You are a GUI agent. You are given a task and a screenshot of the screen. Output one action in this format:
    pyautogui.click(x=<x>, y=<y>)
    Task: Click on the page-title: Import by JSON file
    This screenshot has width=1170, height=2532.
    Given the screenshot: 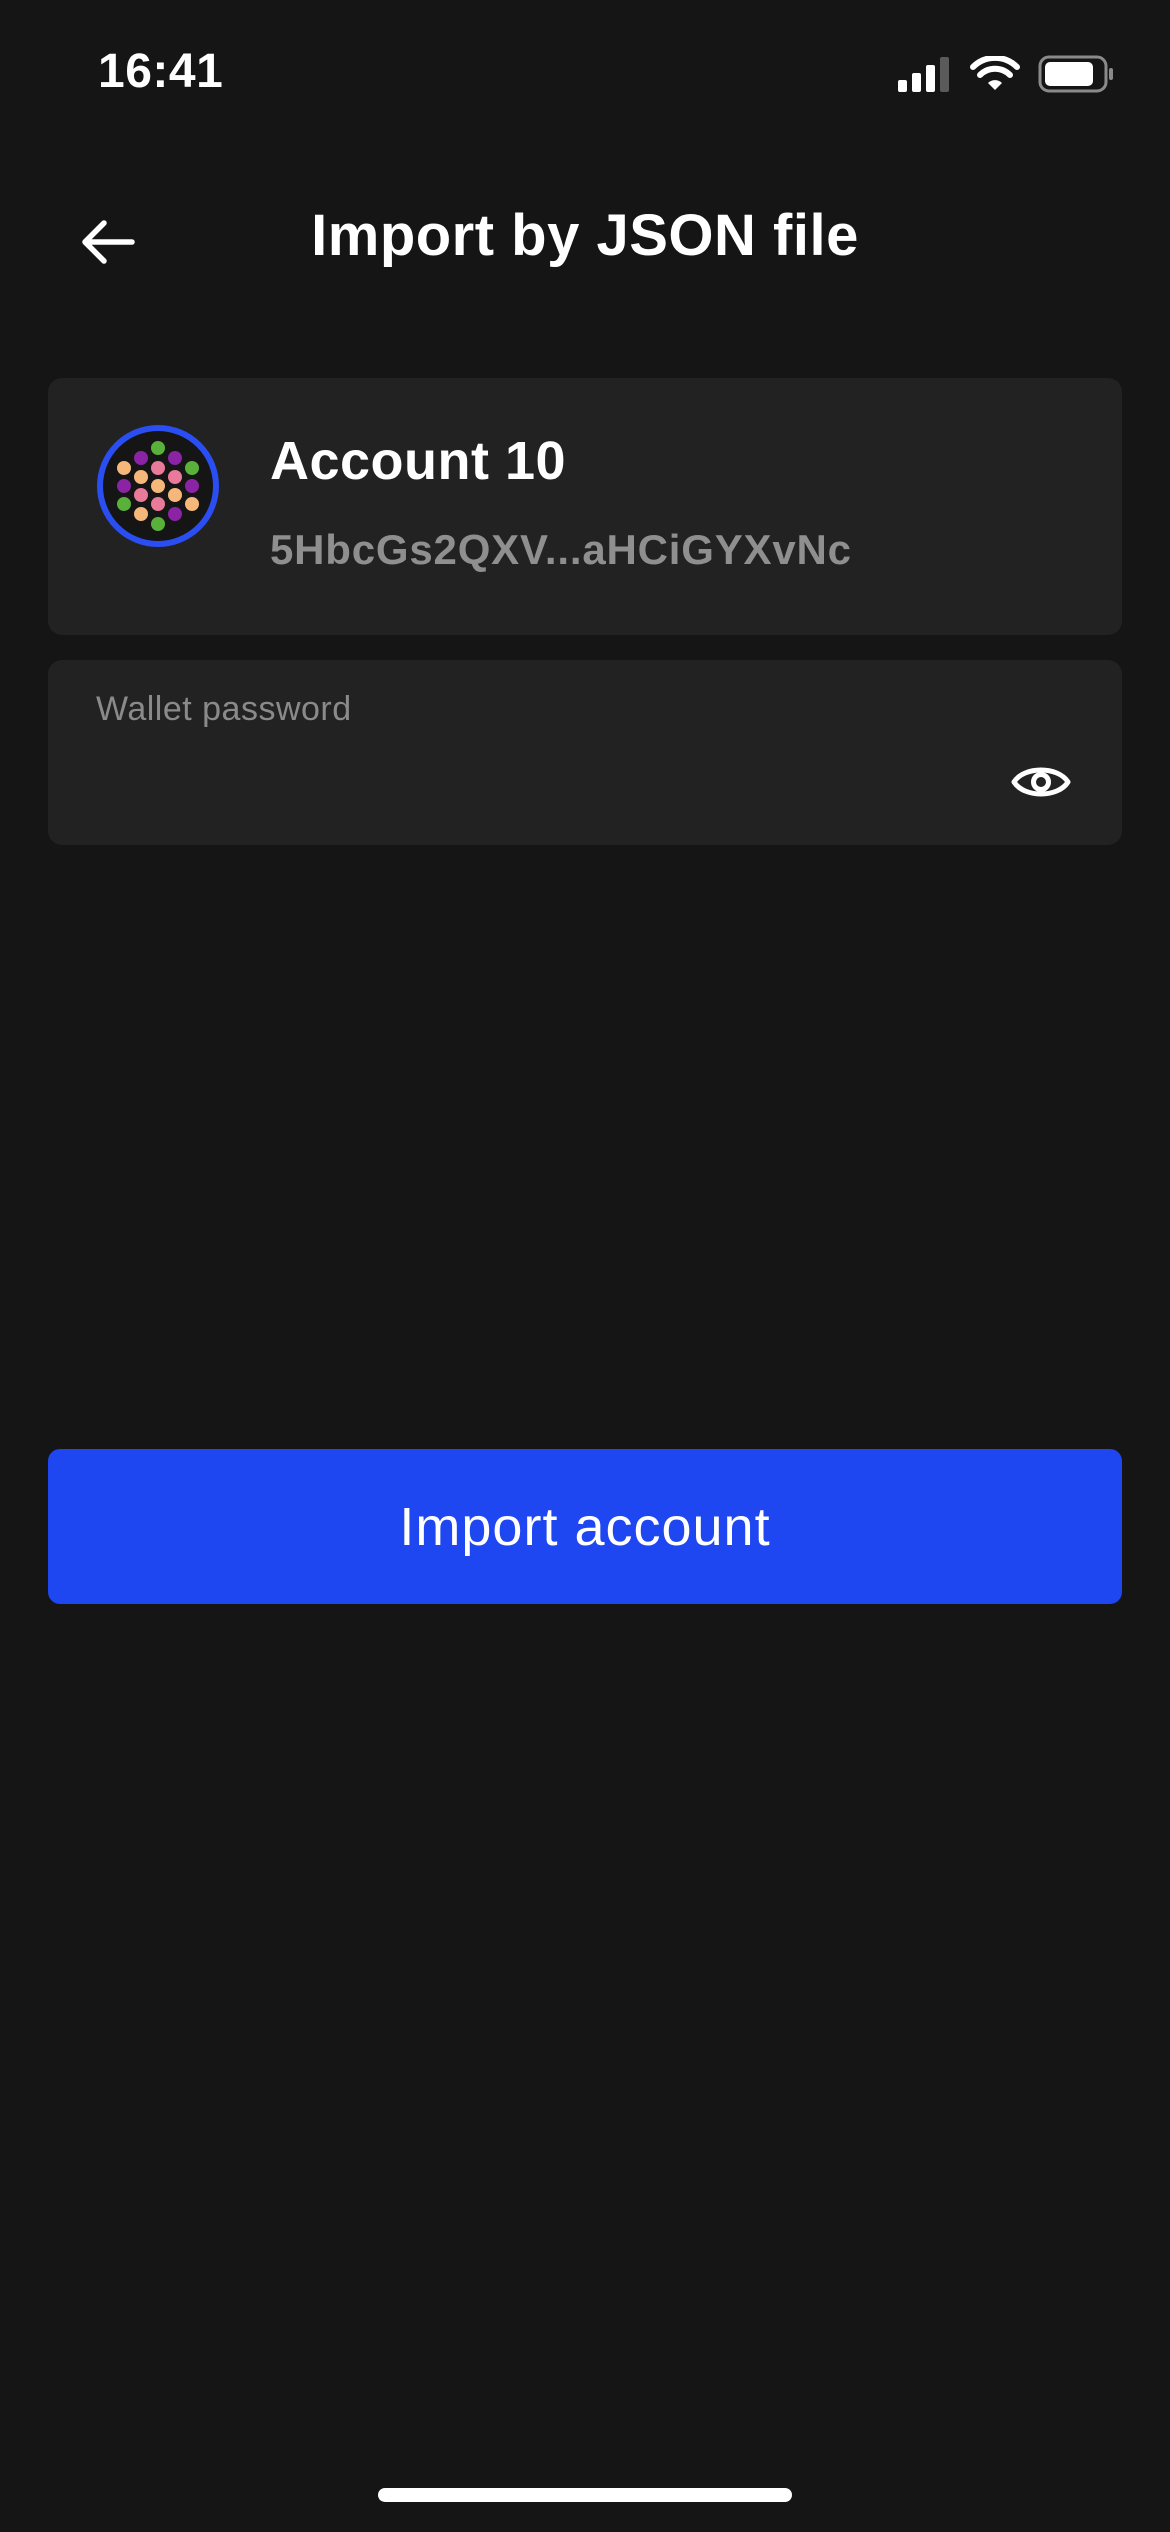 What is the action you would take?
    pyautogui.click(x=585, y=235)
    